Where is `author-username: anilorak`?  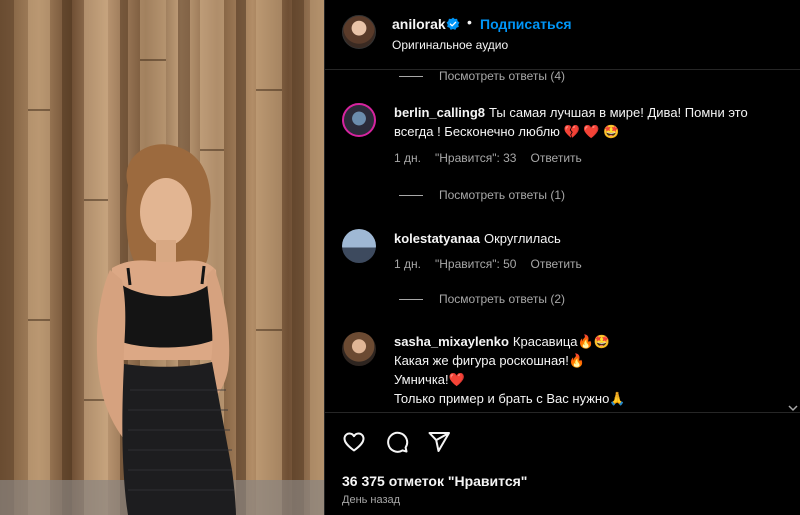 author-username: anilorak is located at coordinates (419, 24).